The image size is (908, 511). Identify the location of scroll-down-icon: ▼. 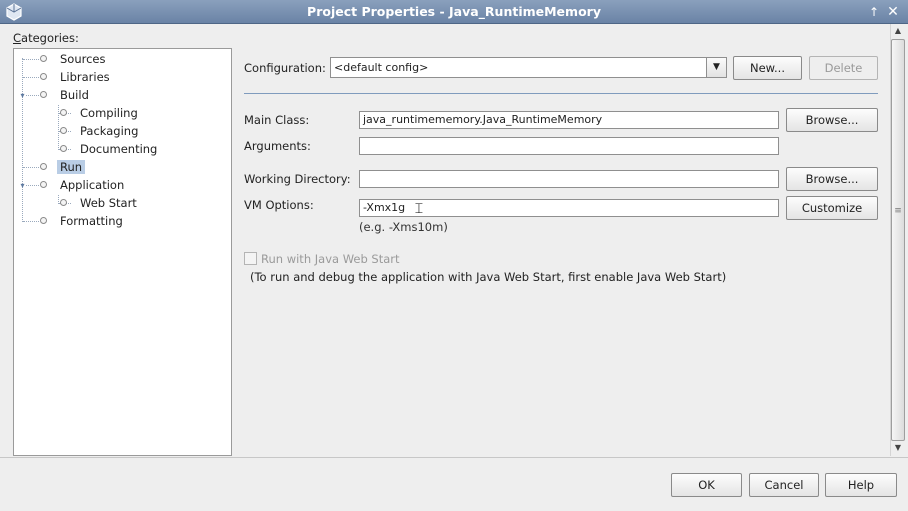
(898, 448).